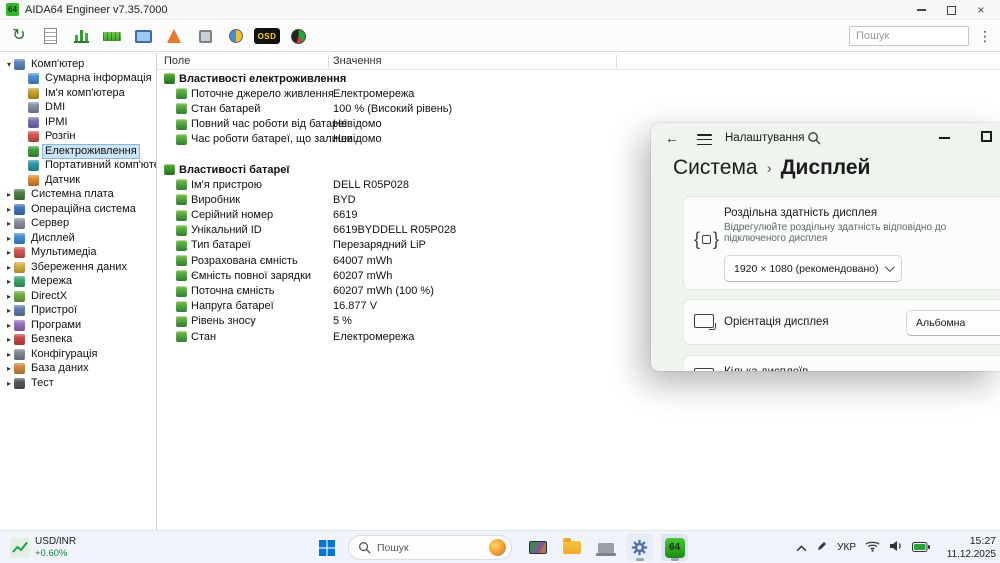  Describe the element at coordinates (78, 79) in the screenshot. I see `tree-item: Сумарна інформація` at that location.